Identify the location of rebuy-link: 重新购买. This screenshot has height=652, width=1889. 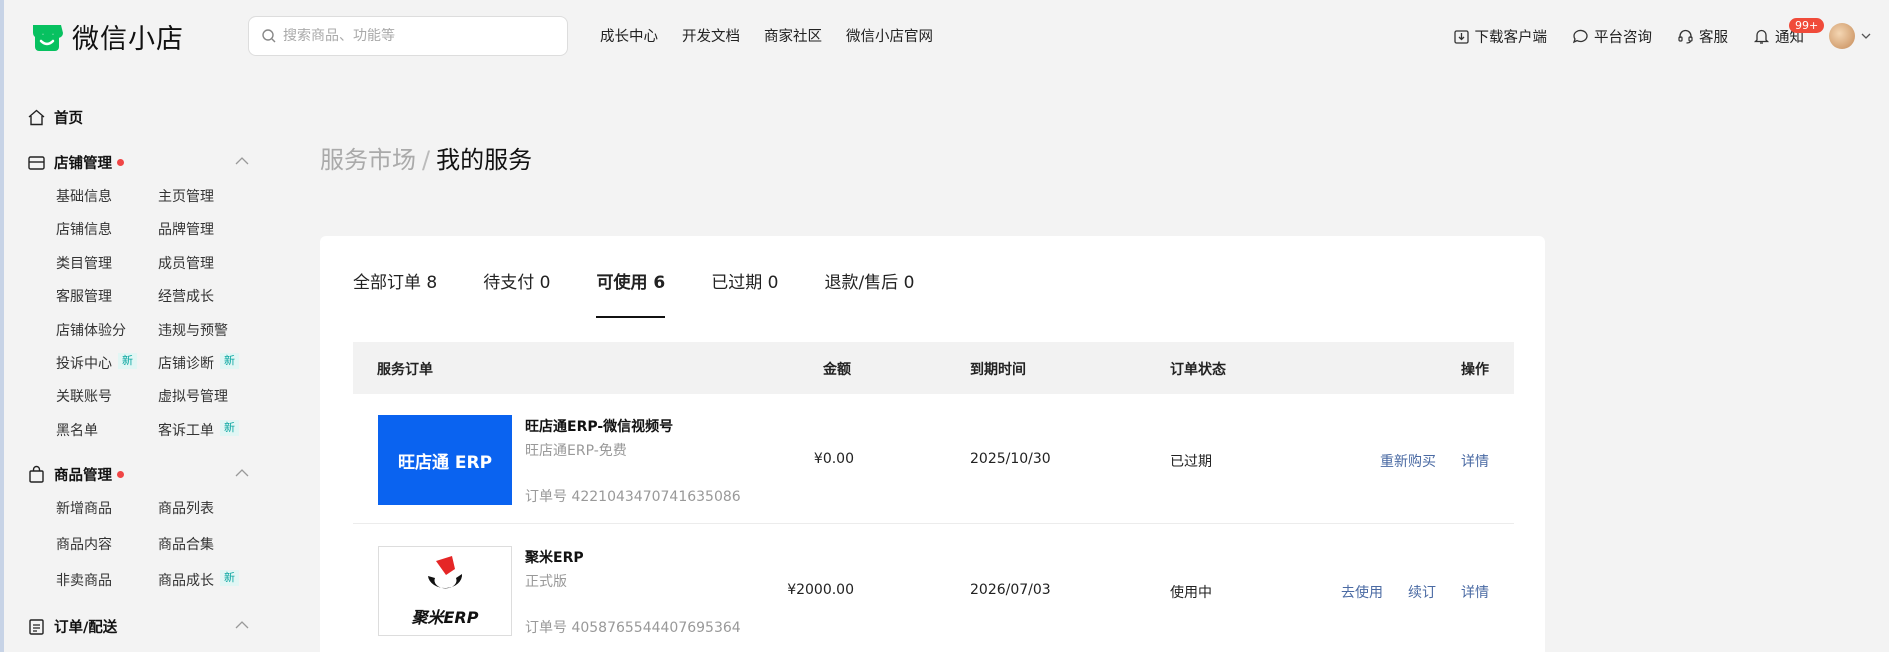
(1408, 461).